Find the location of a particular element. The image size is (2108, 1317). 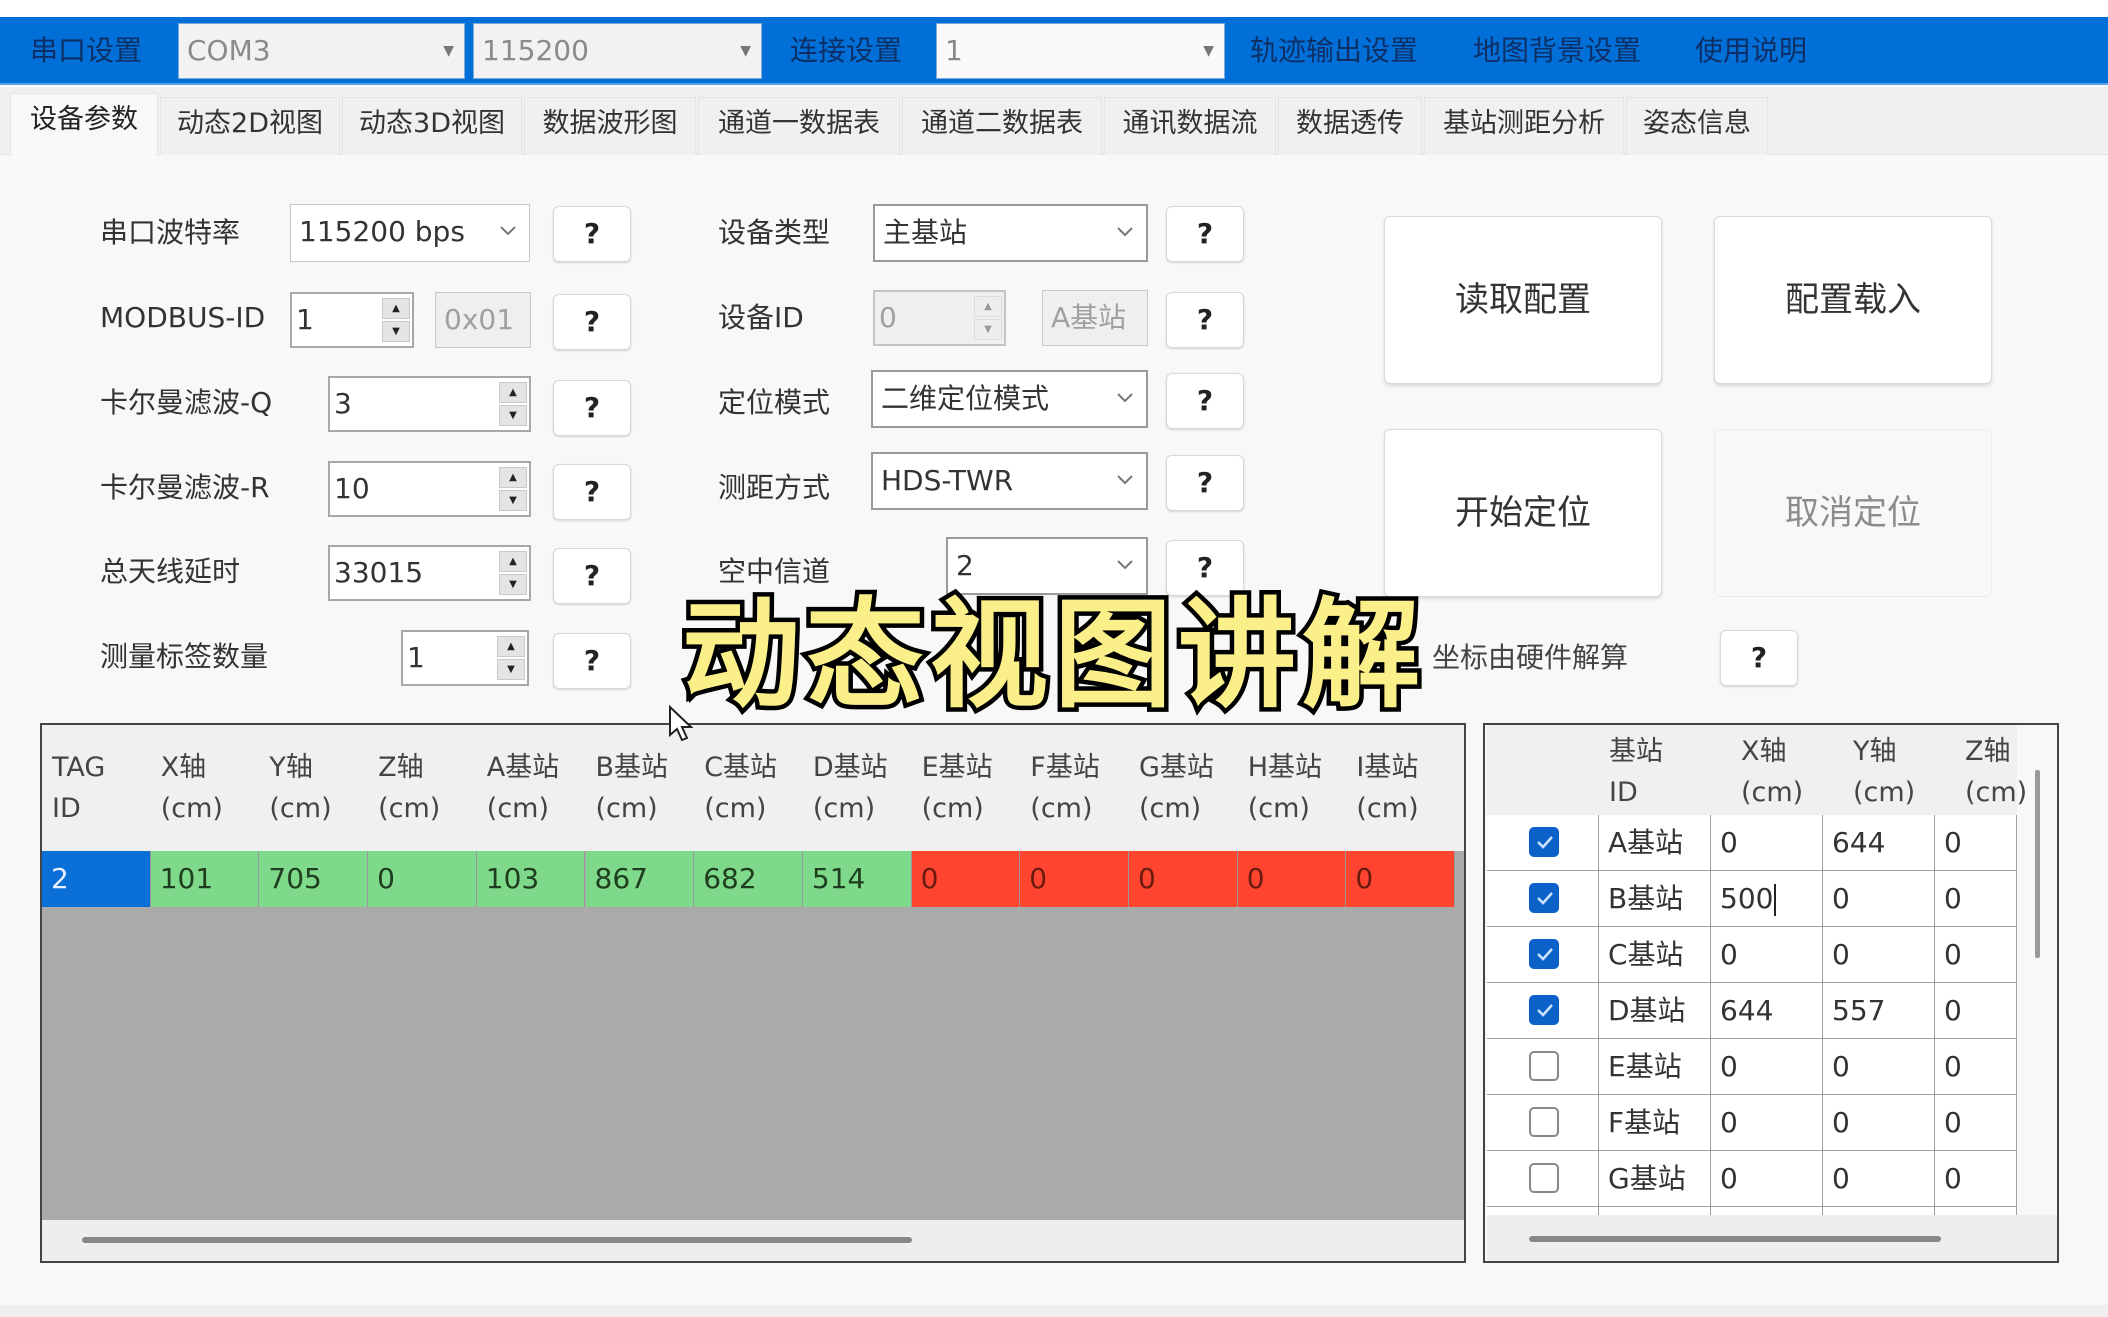

anchor-row: D基站 644 557 0 is located at coordinates (1752, 1011).